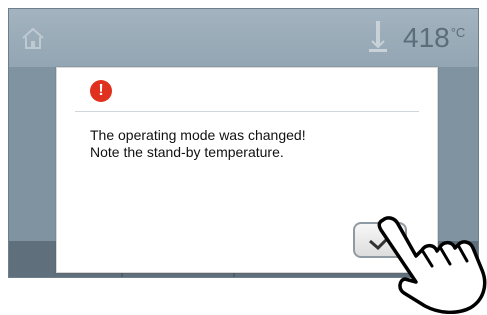 The width and height of the screenshot is (487, 315). Describe the element at coordinates (33, 38) in the screenshot. I see `home-icon` at that location.